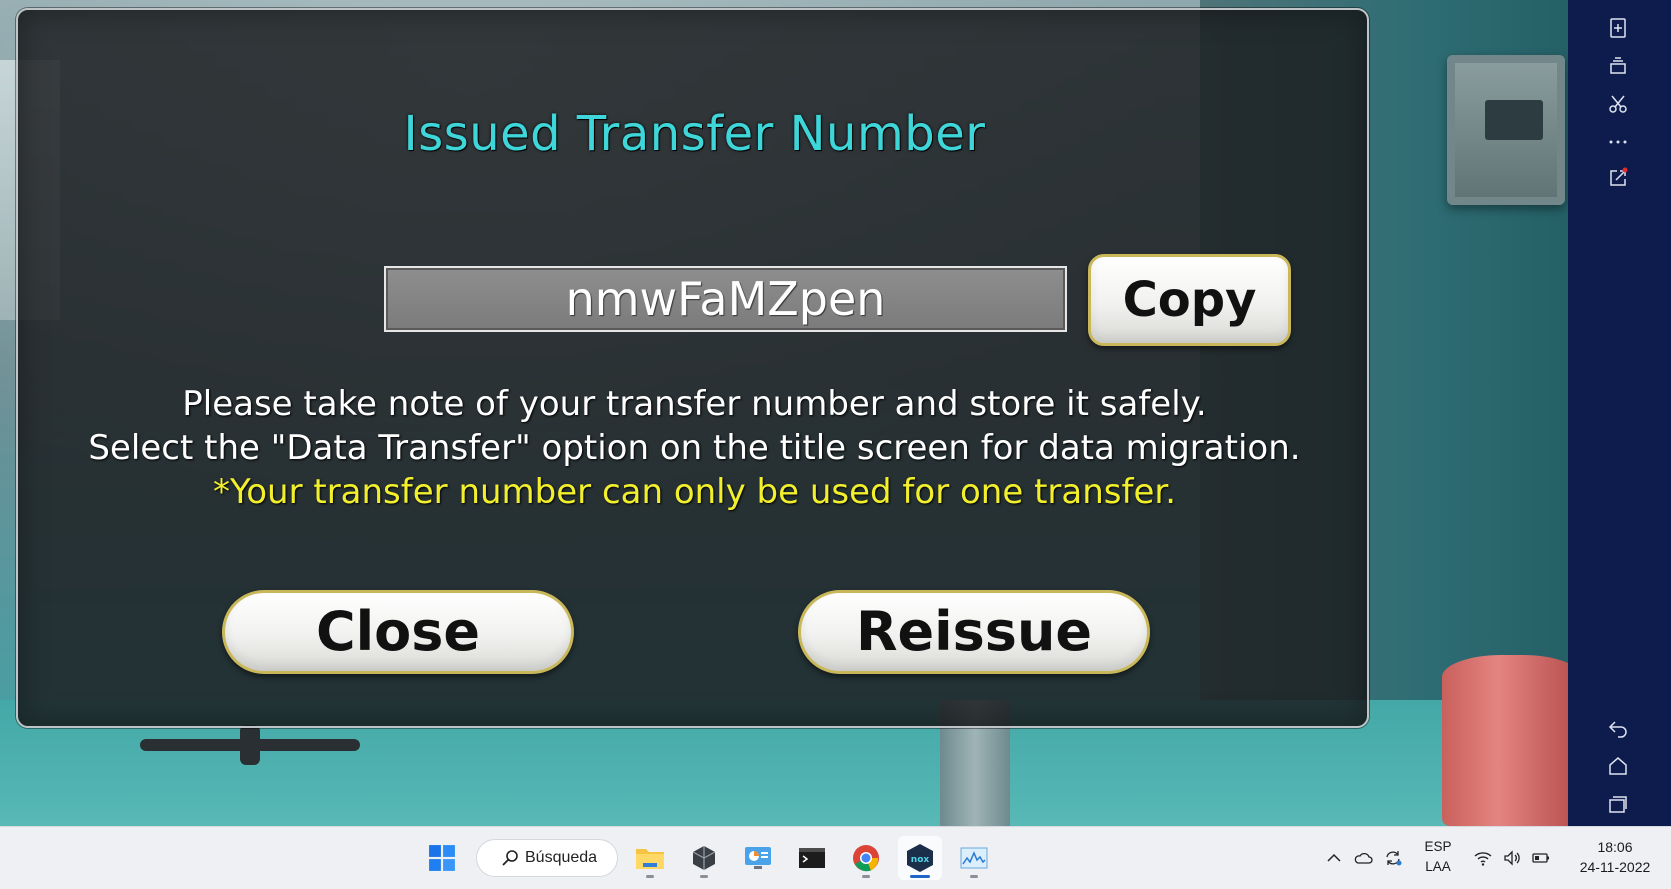 This screenshot has width=1671, height=889. I want to click on recent-apps-icon, so click(1618, 804).